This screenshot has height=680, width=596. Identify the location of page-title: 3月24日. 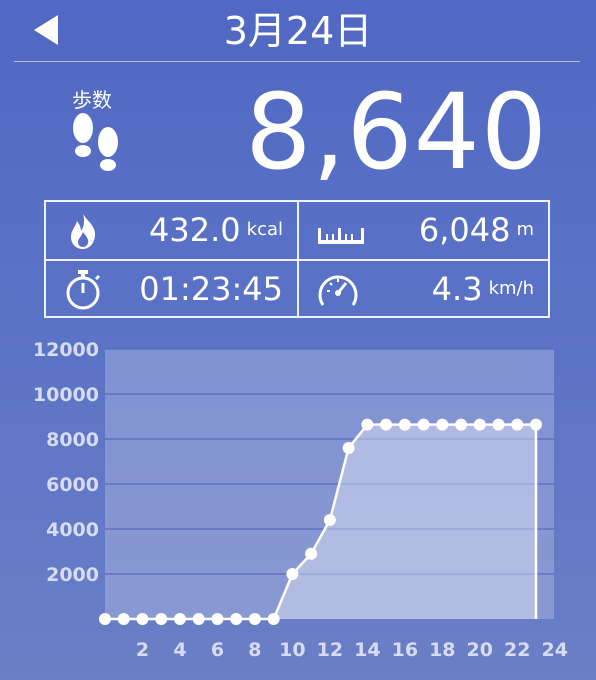
(298, 31).